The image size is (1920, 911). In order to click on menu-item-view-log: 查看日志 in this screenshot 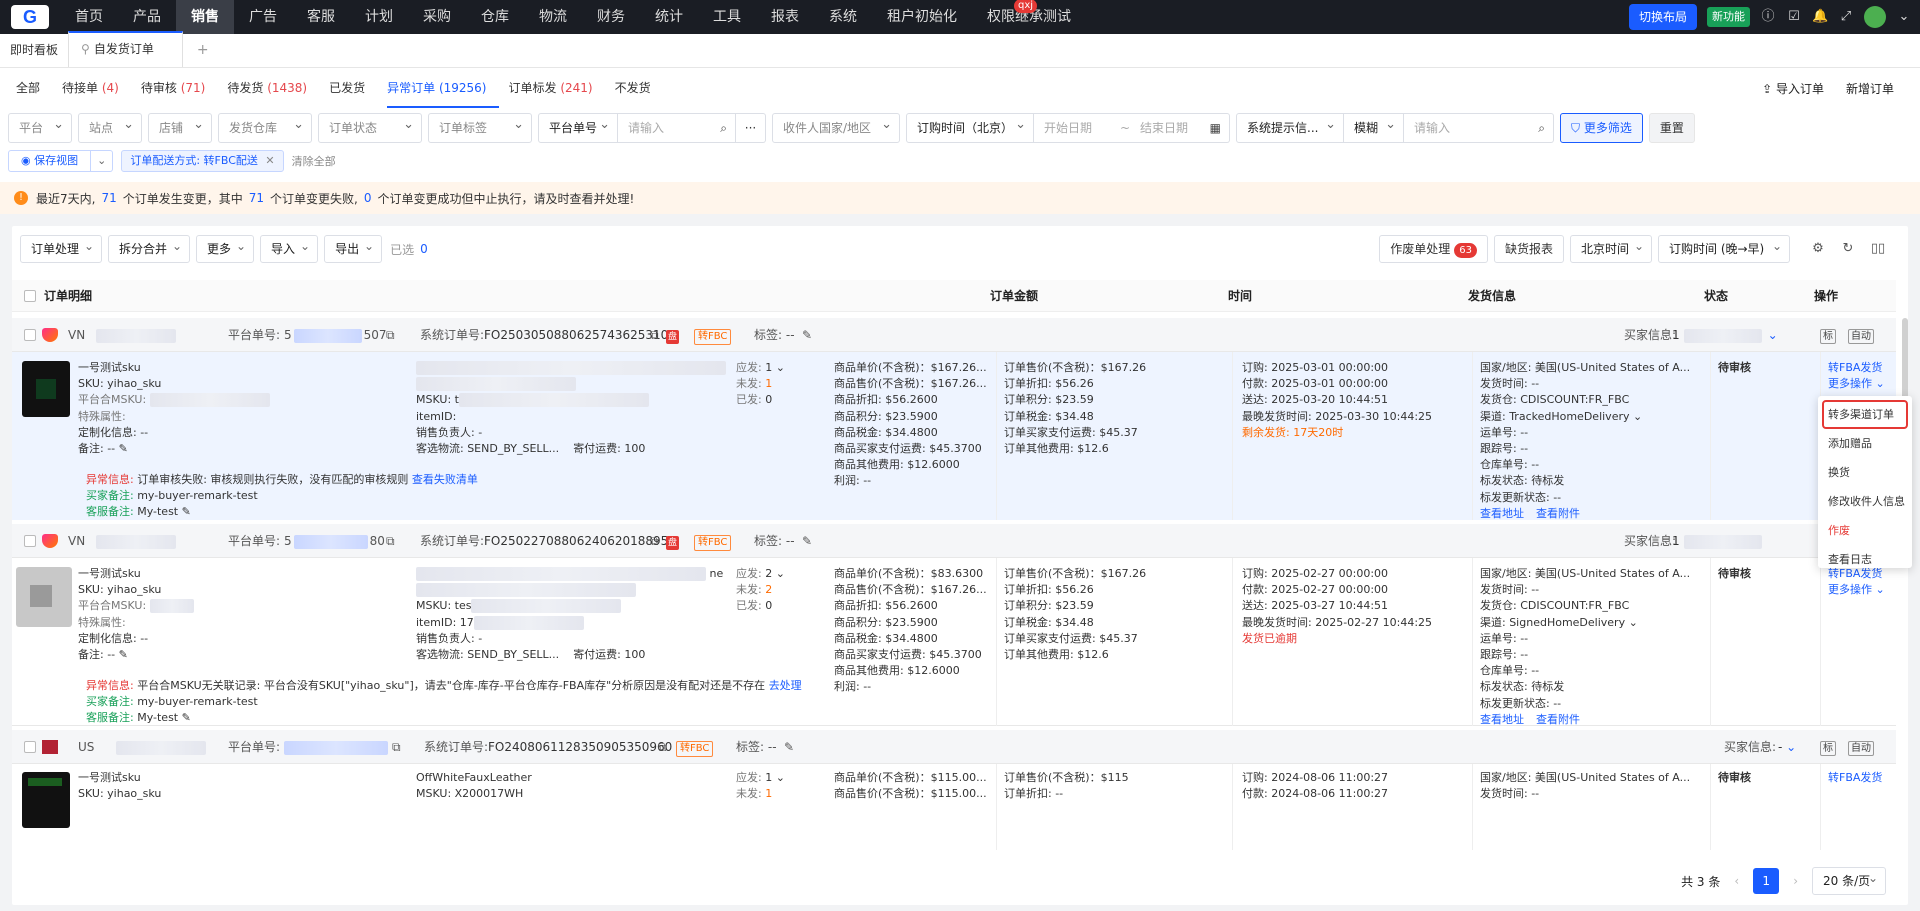, I will do `click(1865, 559)`.